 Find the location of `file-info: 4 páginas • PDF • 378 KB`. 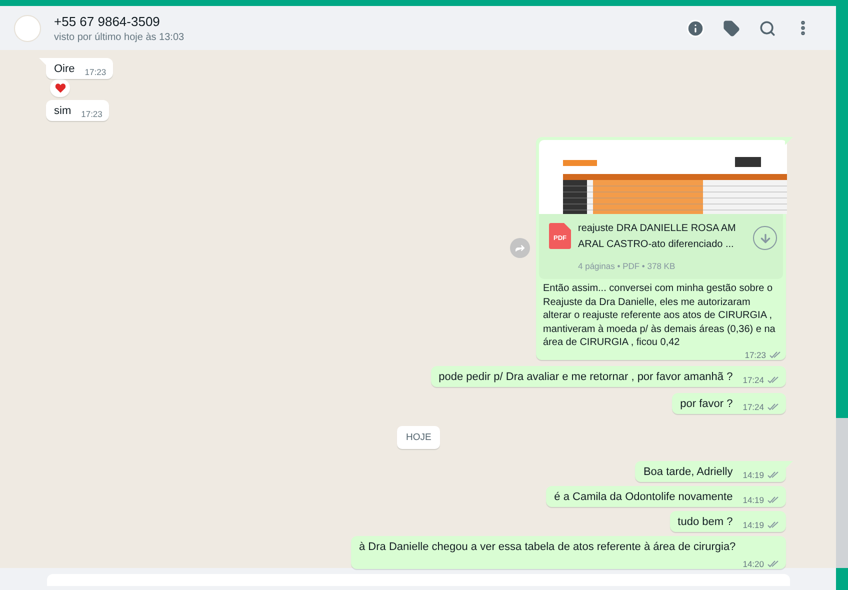

file-info: 4 páginas • PDF • 378 KB is located at coordinates (627, 266).